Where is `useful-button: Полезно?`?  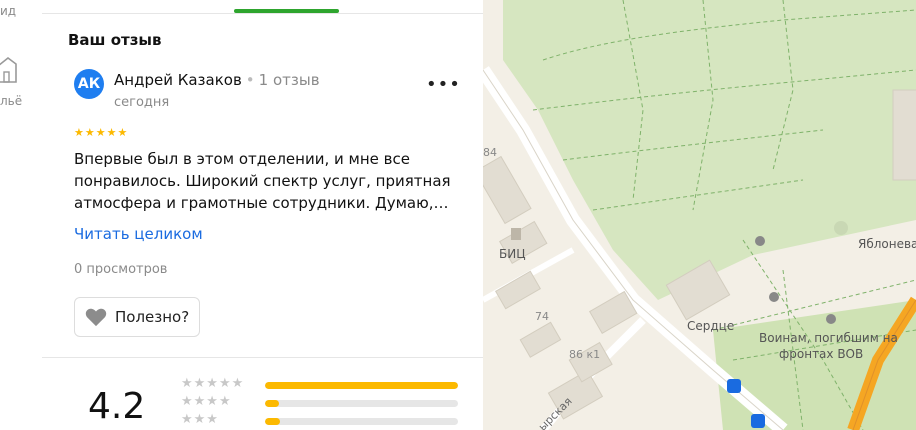 useful-button: Полезно? is located at coordinates (137, 317).